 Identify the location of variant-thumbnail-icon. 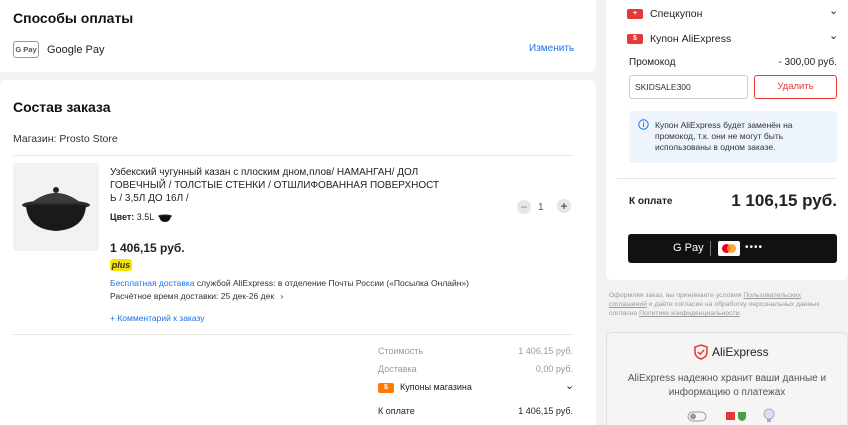
(165, 218).